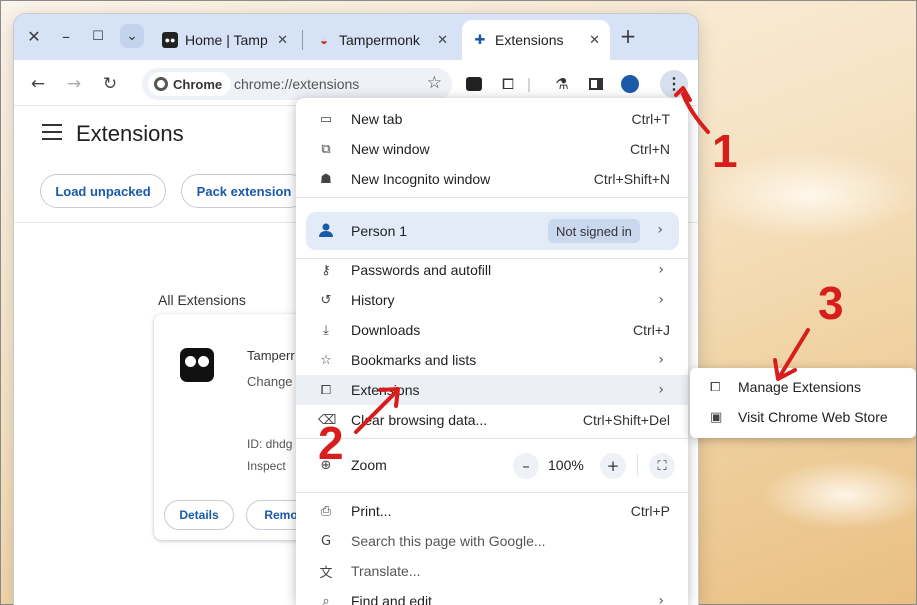 The height and width of the screenshot is (605, 917). What do you see at coordinates (414, 360) in the screenshot?
I see `menu-item-label: Bookmarks and lists` at bounding box center [414, 360].